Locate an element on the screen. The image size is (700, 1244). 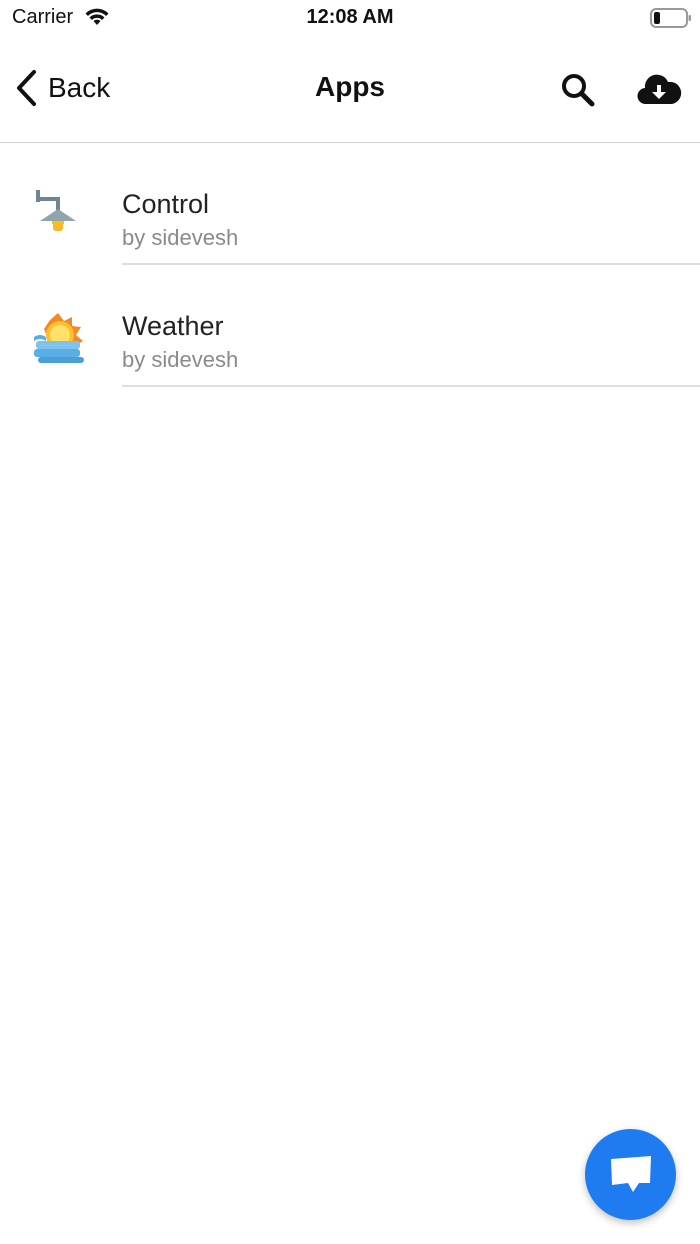
battery-icon is located at coordinates (670, 18).